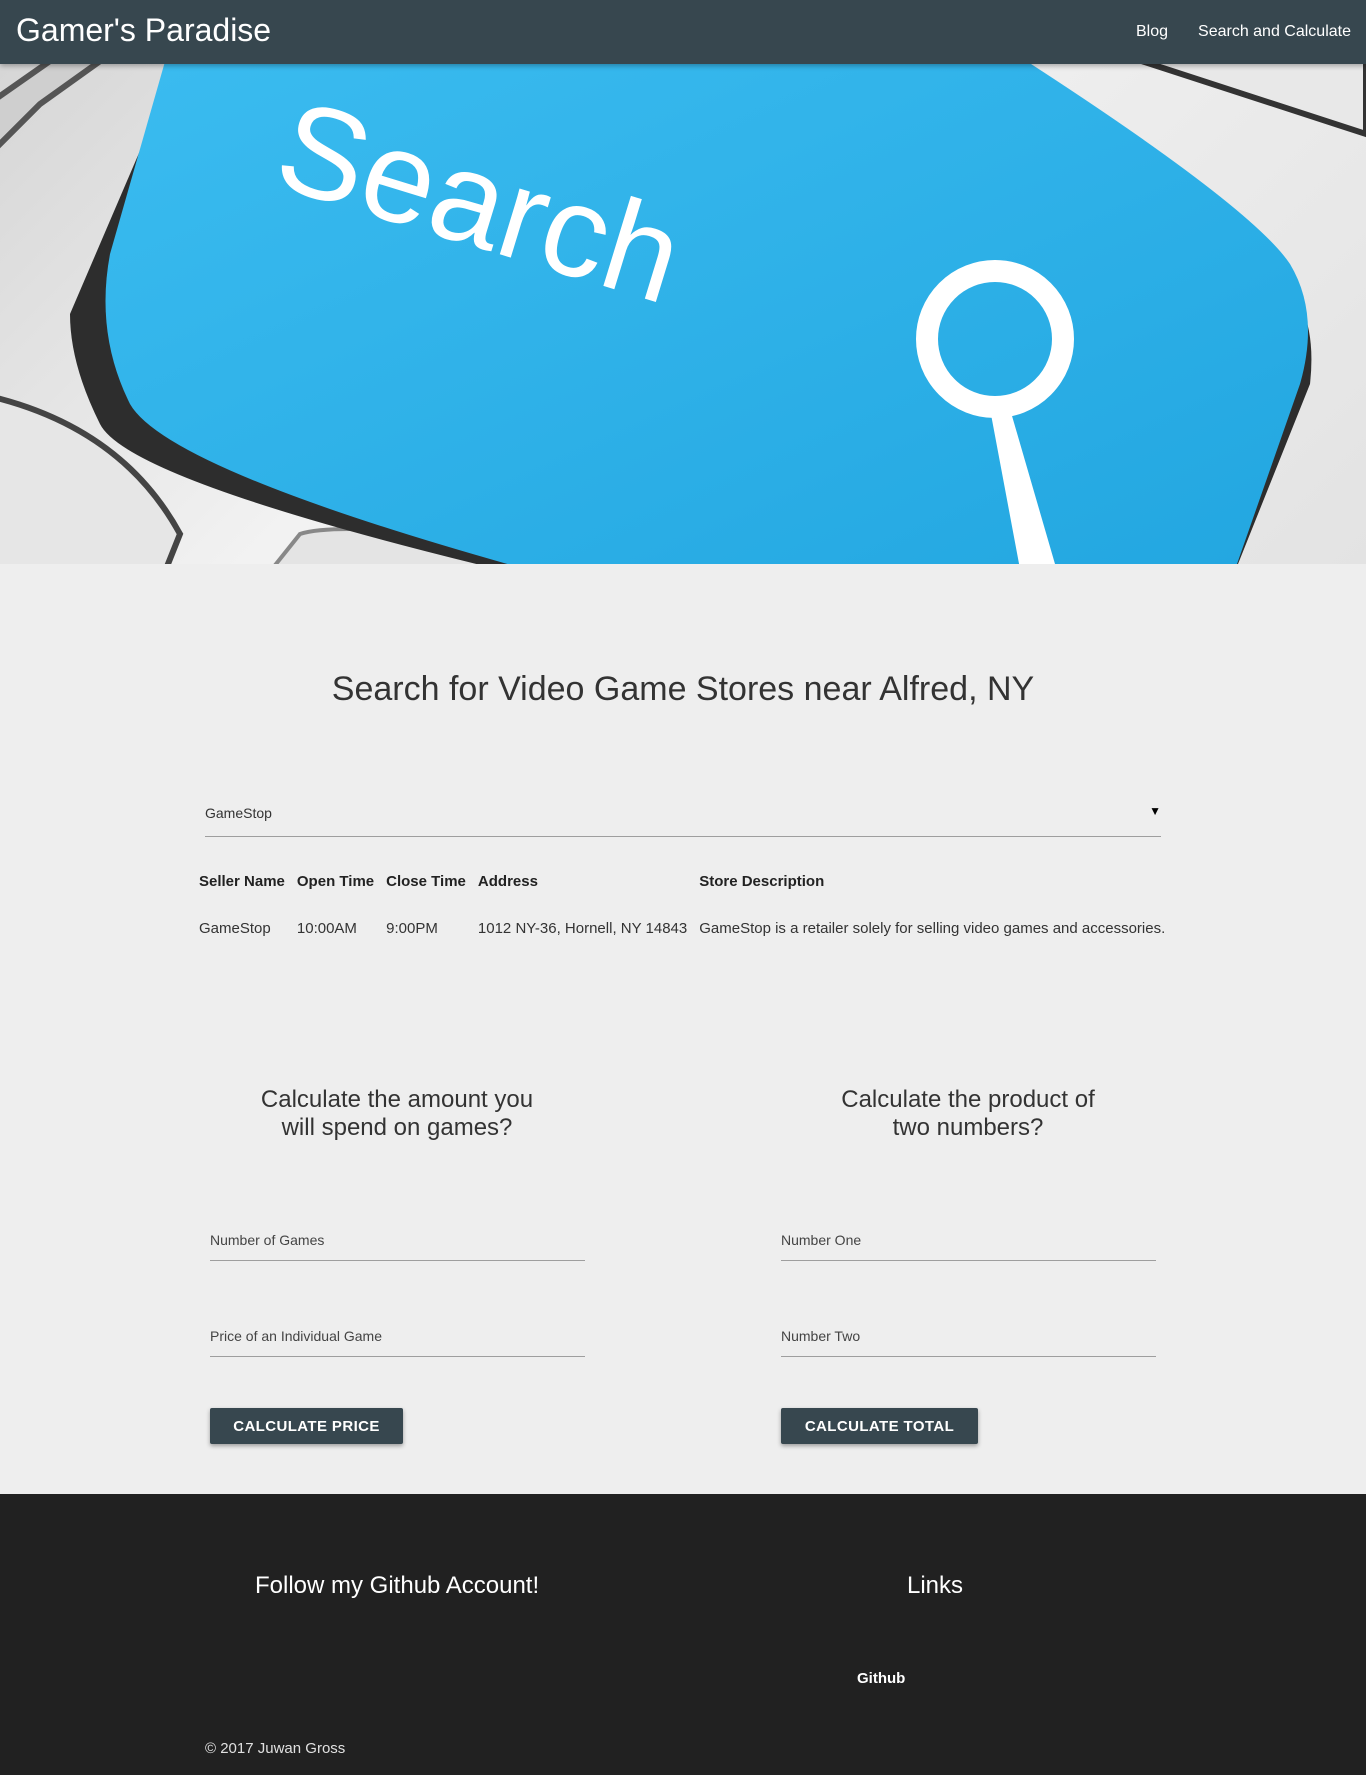 This screenshot has width=1366, height=1775. I want to click on table-header-open-time: Open Time, so click(335, 881).